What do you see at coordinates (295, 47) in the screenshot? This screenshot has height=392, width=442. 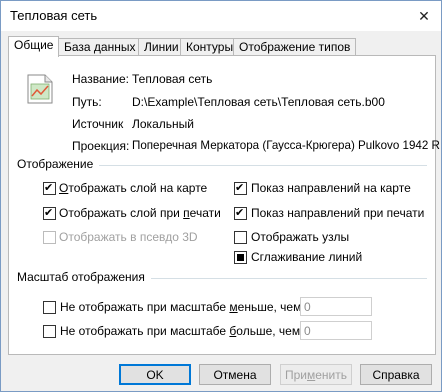 I see `tab-type-display: Отображение типов` at bounding box center [295, 47].